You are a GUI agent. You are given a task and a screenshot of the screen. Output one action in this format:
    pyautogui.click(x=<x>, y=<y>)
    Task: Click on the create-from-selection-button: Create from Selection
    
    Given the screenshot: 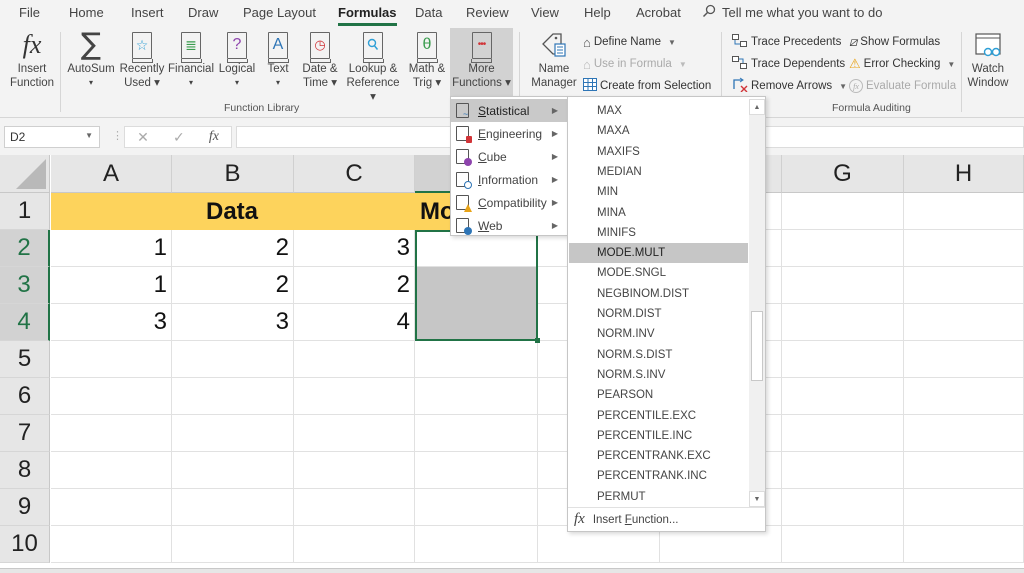 What is the action you would take?
    pyautogui.click(x=647, y=86)
    